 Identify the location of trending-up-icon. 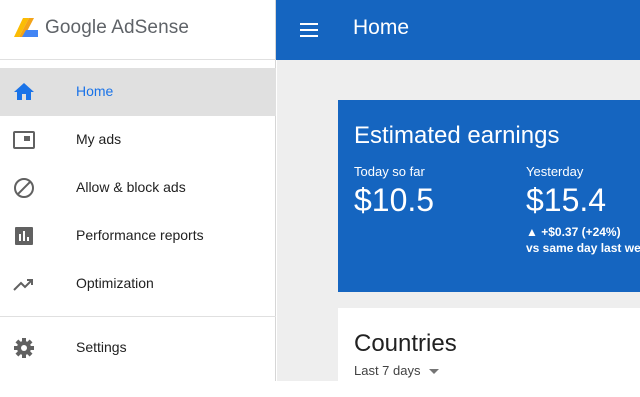
(23, 285).